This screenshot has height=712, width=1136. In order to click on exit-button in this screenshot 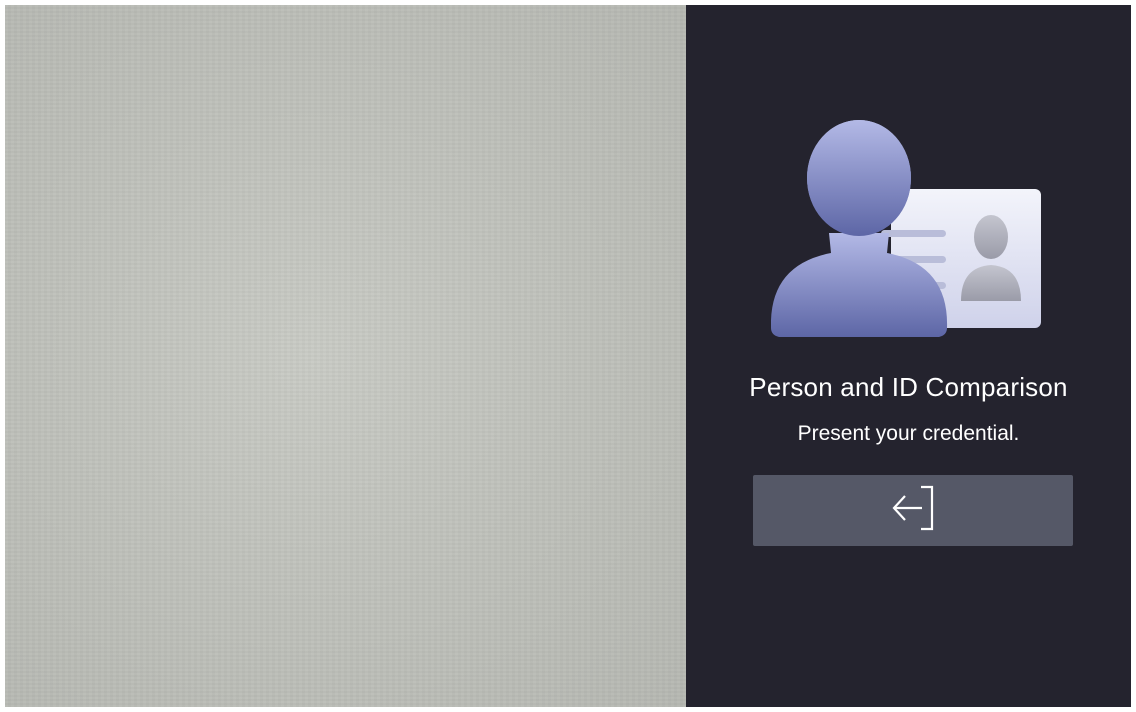, I will do `click(913, 510)`.